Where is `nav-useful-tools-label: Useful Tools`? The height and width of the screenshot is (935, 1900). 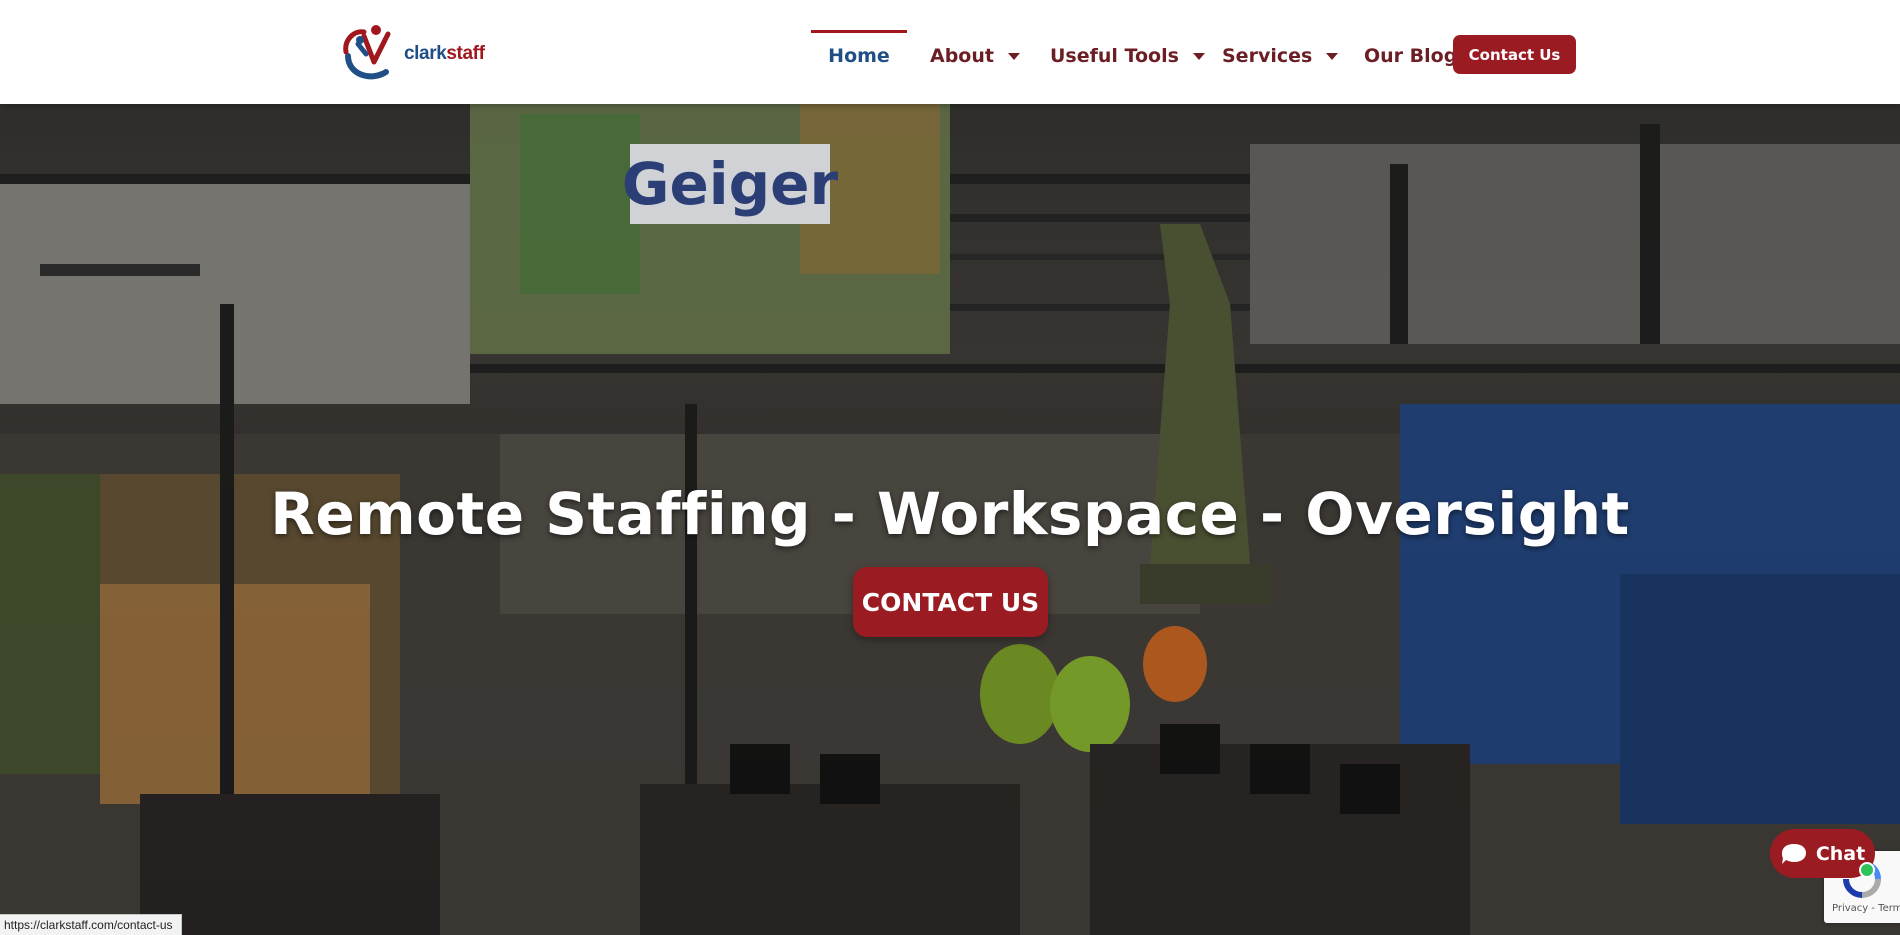
nav-useful-tools-label: Useful Tools is located at coordinates (1114, 56).